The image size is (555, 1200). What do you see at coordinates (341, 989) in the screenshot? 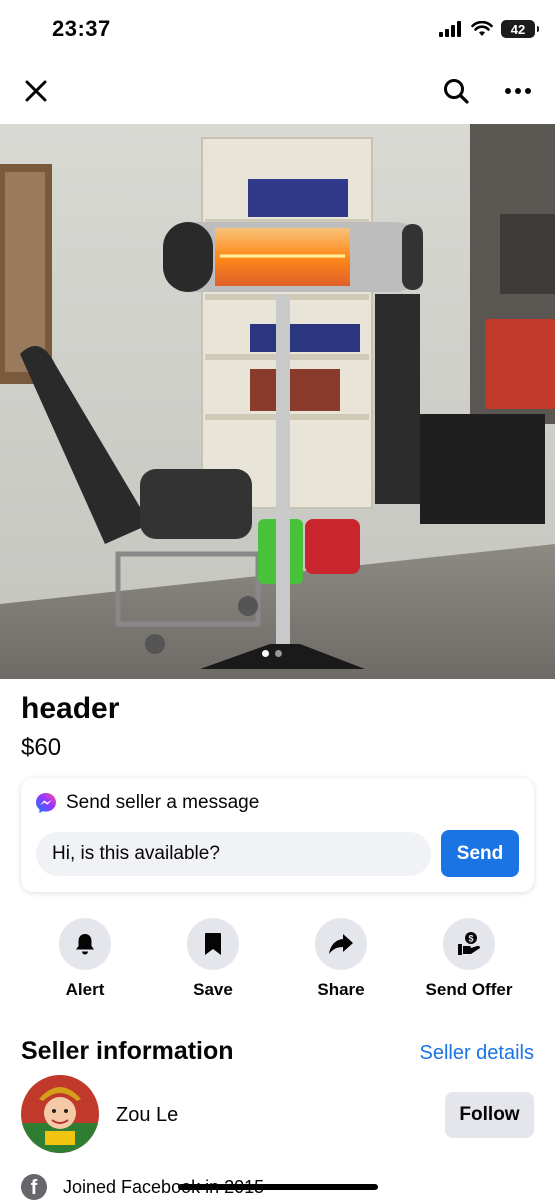
I see `share-label: Share` at bounding box center [341, 989].